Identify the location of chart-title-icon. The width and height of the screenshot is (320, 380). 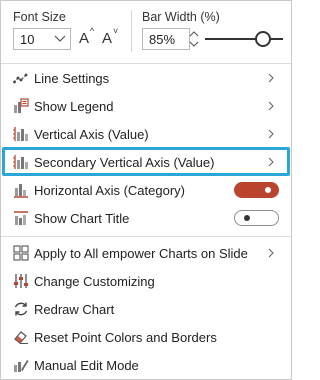
(21, 218).